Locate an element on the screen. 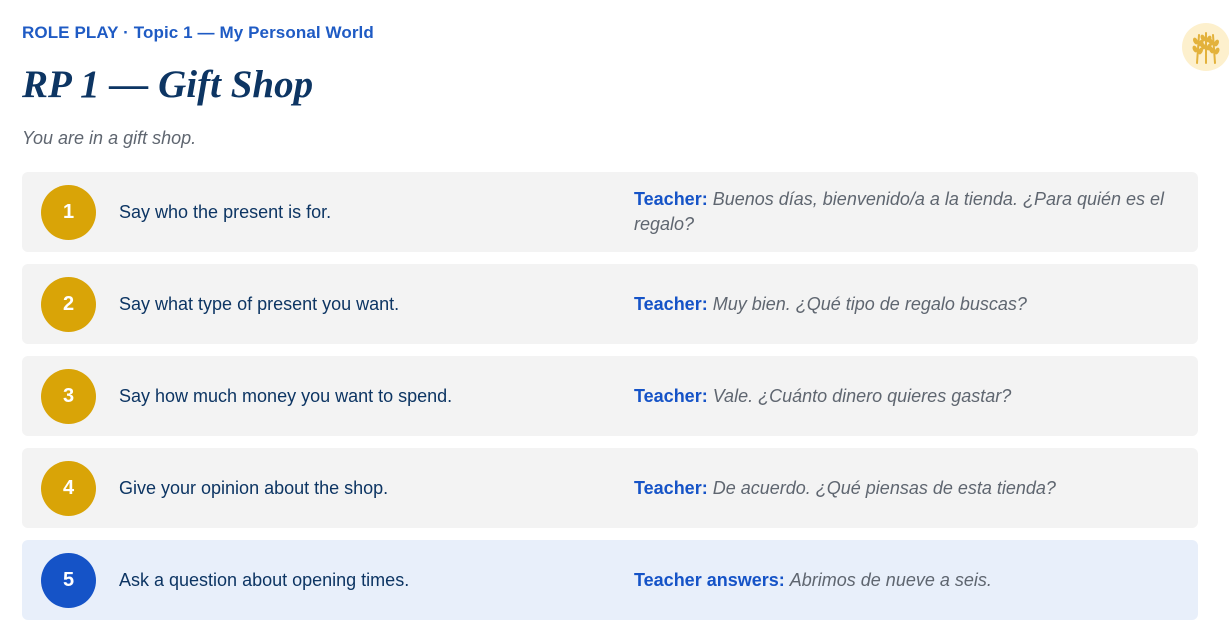  task-number-badge: 5 is located at coordinates (68, 580).